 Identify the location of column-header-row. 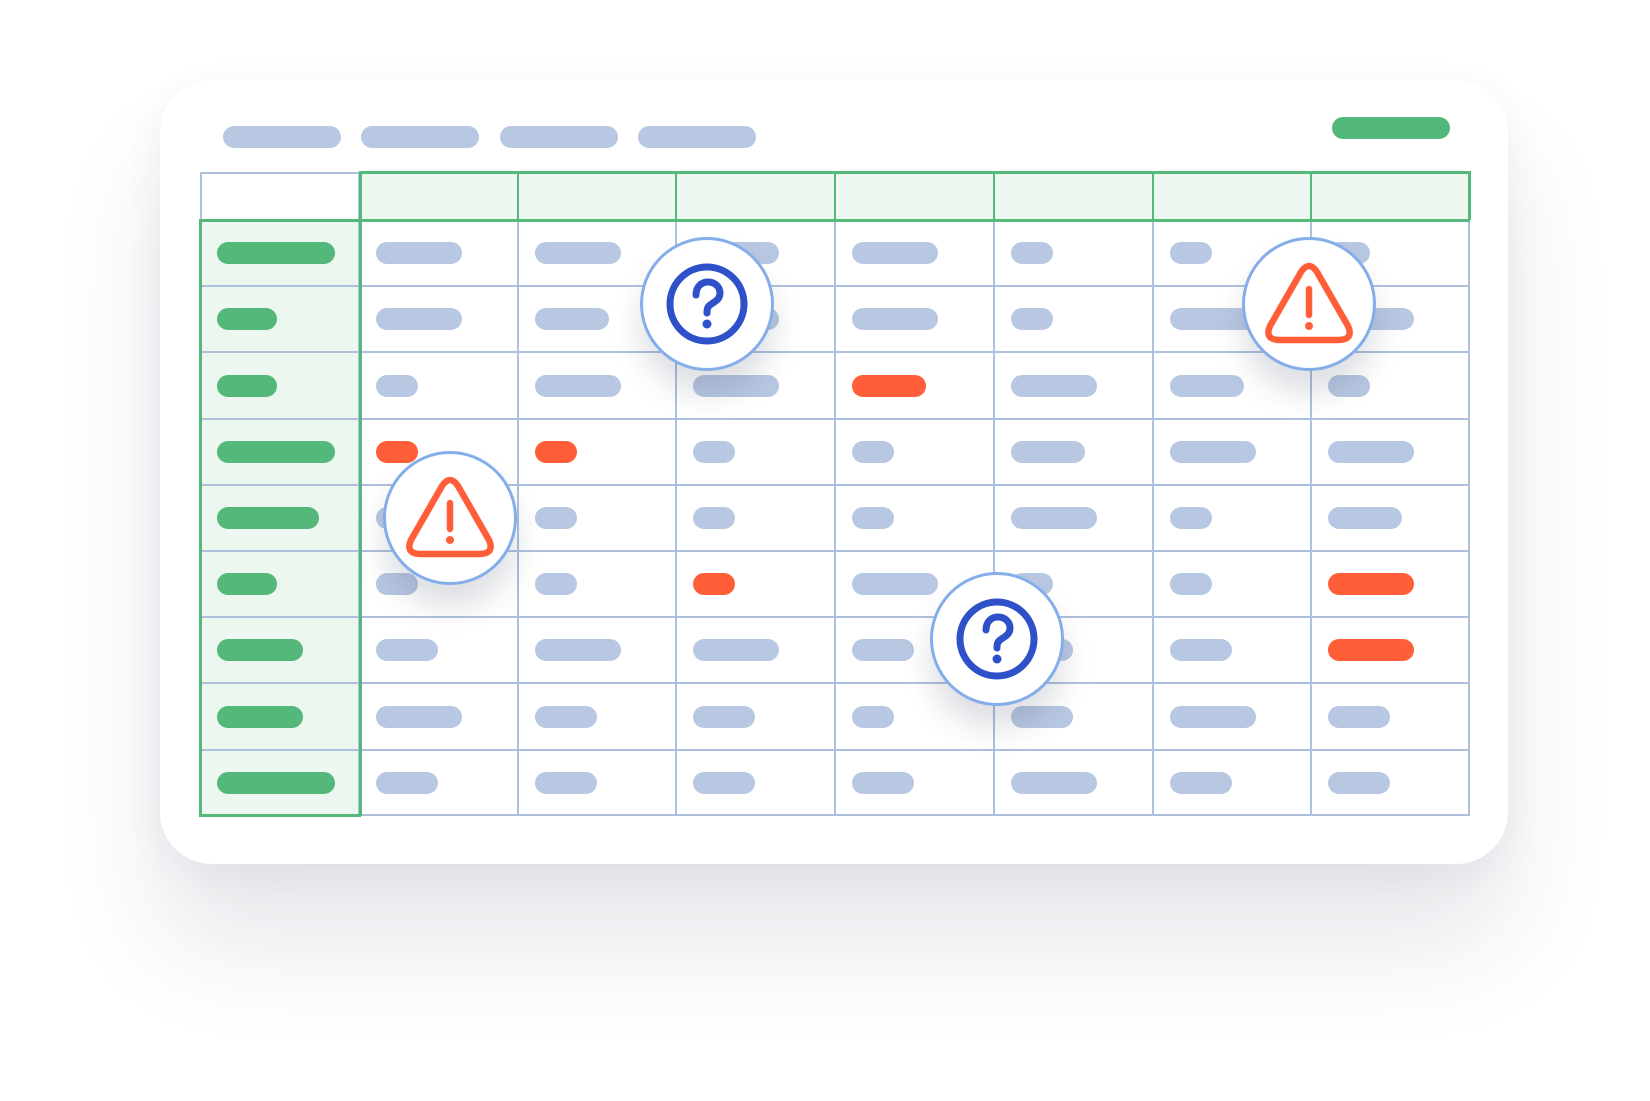
(915, 196).